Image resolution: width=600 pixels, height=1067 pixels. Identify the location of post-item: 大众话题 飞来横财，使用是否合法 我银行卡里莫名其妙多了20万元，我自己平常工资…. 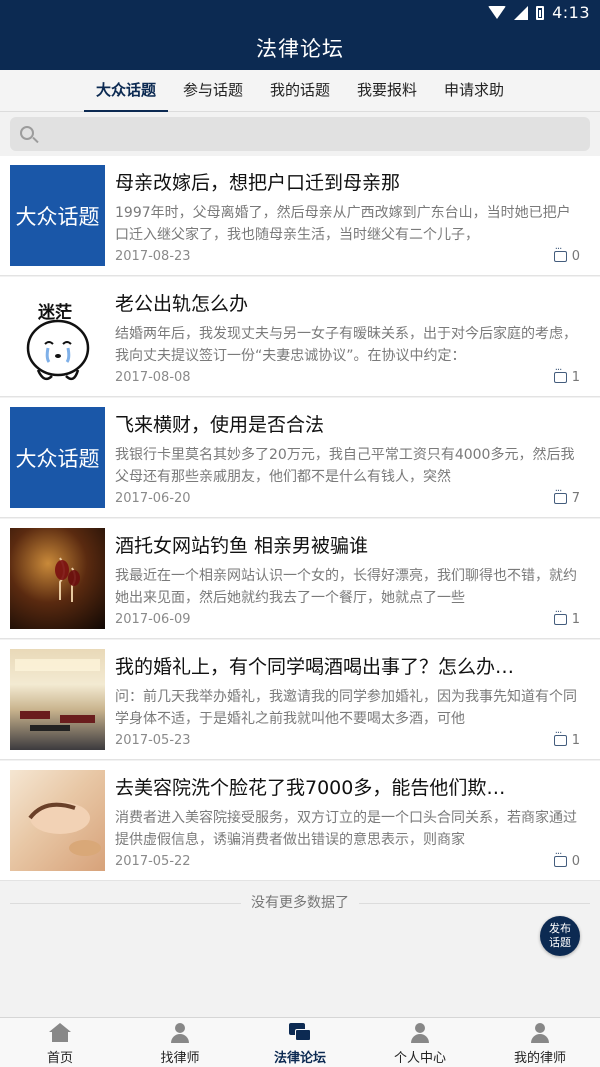
(300, 458).